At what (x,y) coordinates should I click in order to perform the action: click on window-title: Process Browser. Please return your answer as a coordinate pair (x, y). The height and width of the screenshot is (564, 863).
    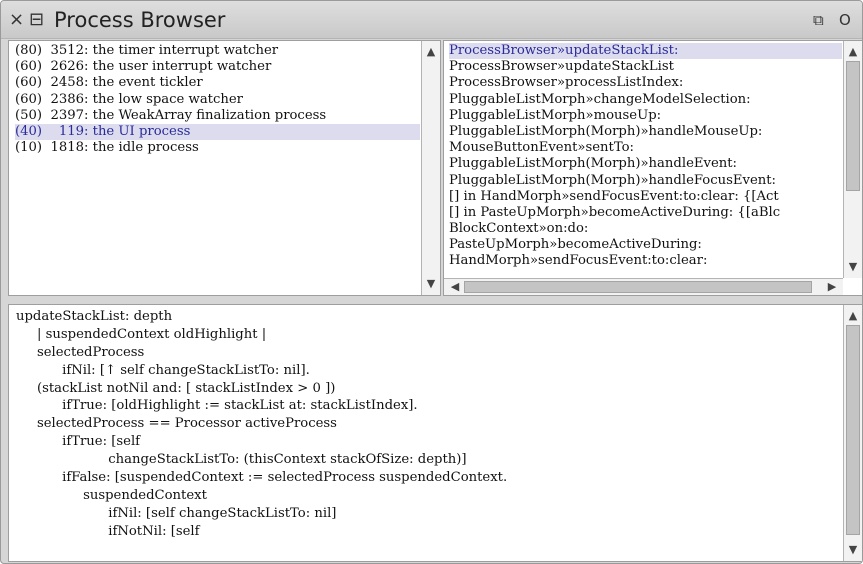
    Looking at the image, I should click on (140, 20).